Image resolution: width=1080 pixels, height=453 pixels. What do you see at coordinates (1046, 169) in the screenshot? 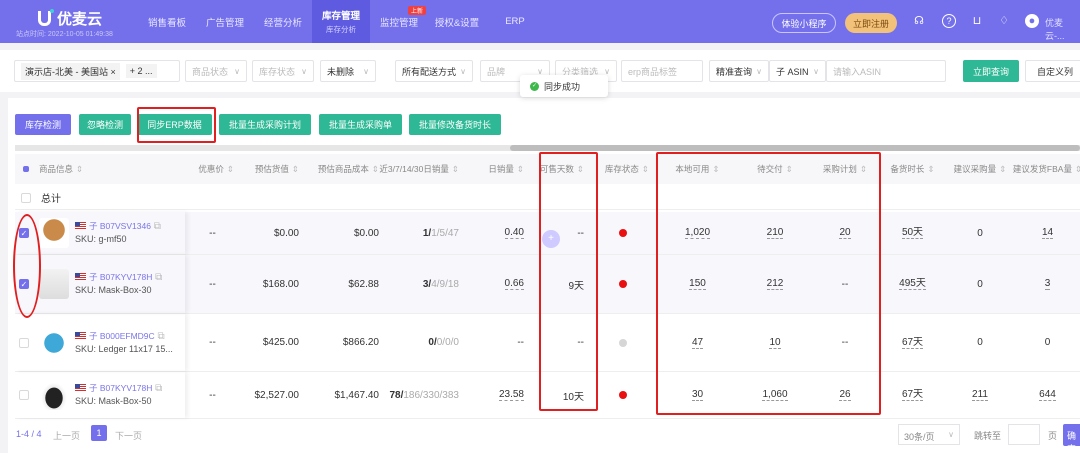
I see `column-header-13: 建议发货FBA量 ⇕` at bounding box center [1046, 169].